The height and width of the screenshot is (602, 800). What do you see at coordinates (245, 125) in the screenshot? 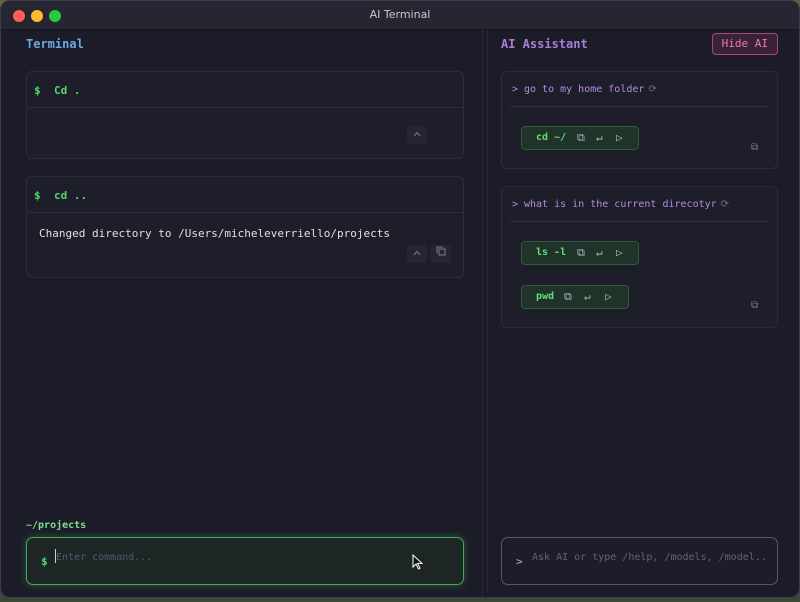
I see `command-output` at bounding box center [245, 125].